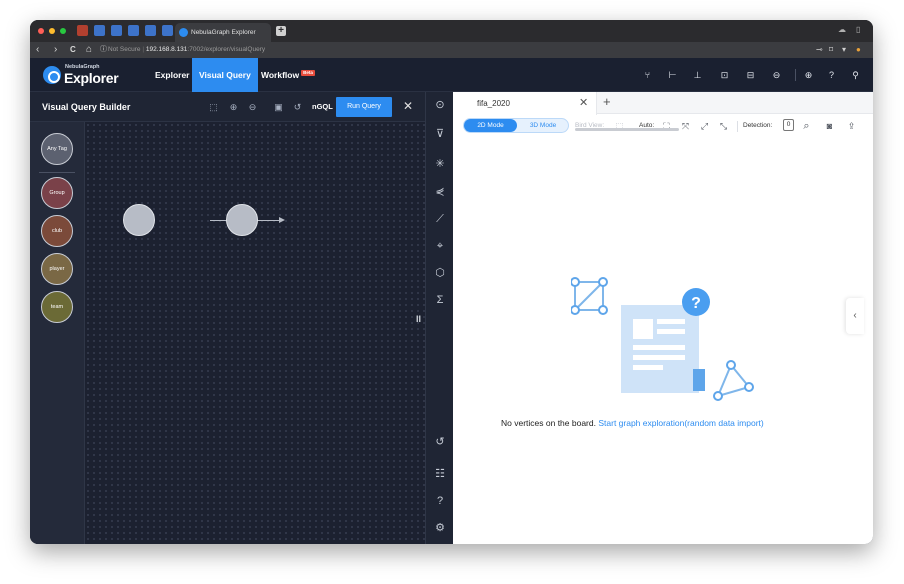 This screenshot has width=904, height=584. Describe the element at coordinates (543, 125) in the screenshot. I see `3d-mode-button: 3D Mode` at that location.